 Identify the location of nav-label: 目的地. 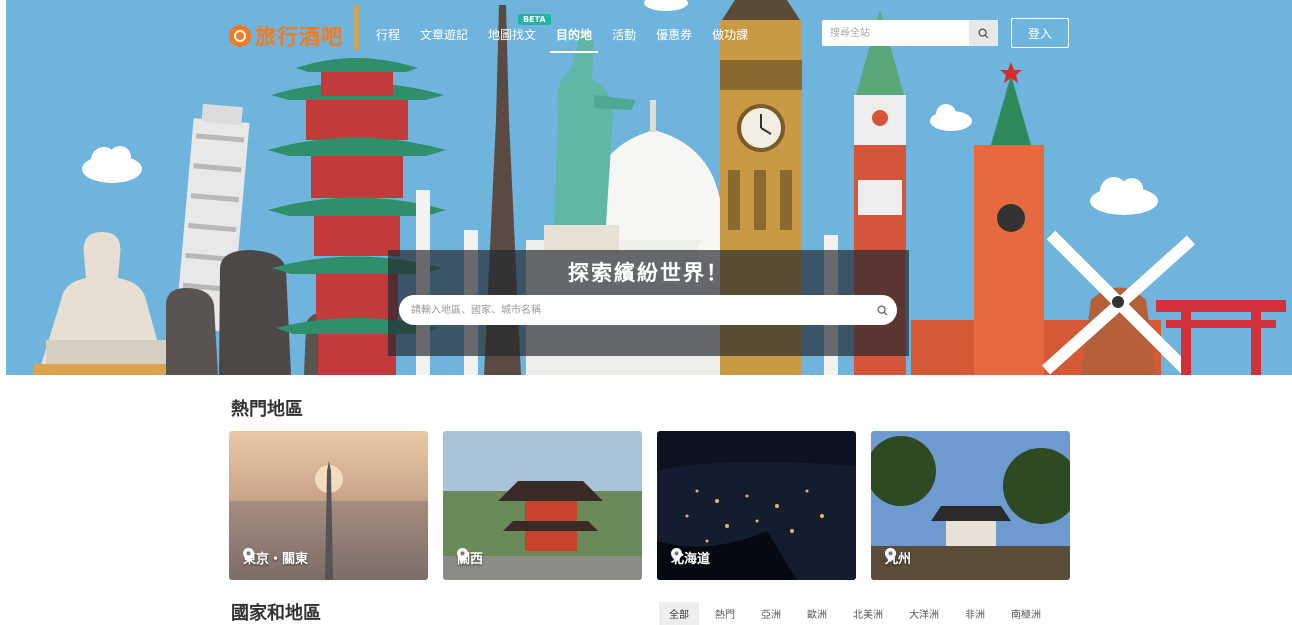
(574, 35).